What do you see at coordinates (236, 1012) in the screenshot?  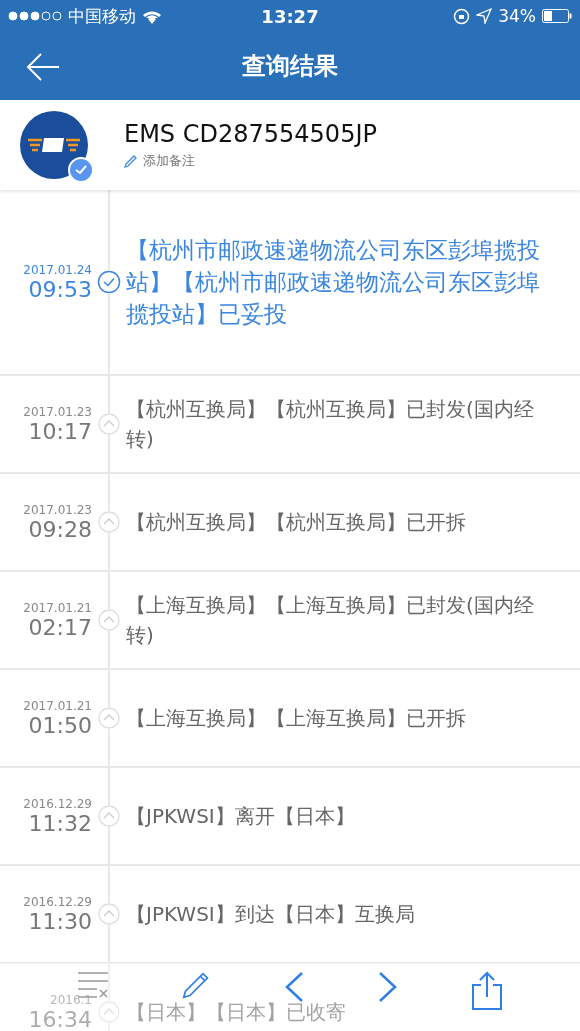 I see `event-description: 【日本】【日本】已收寄` at bounding box center [236, 1012].